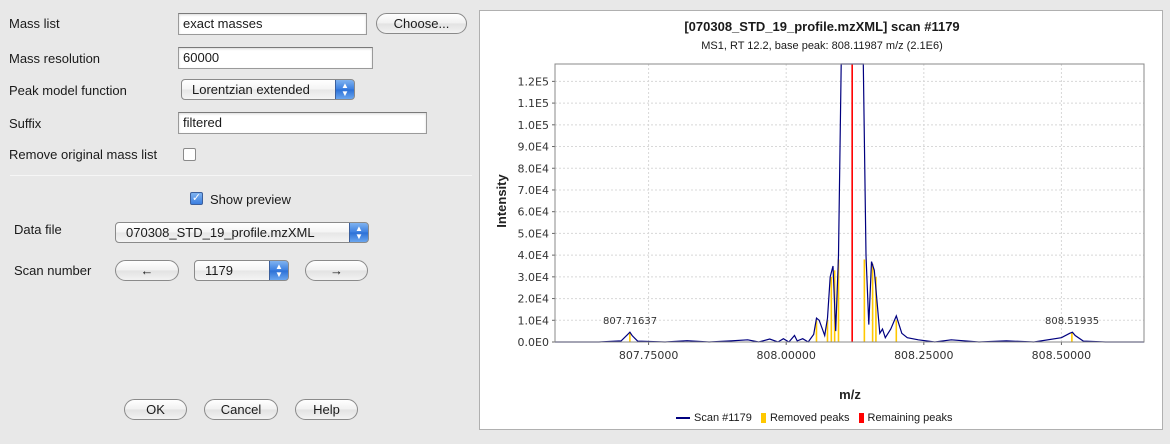 Image resolution: width=1170 pixels, height=444 pixels. Describe the element at coordinates (275, 58) in the screenshot. I see `mass-resolution-field: 60000` at that location.